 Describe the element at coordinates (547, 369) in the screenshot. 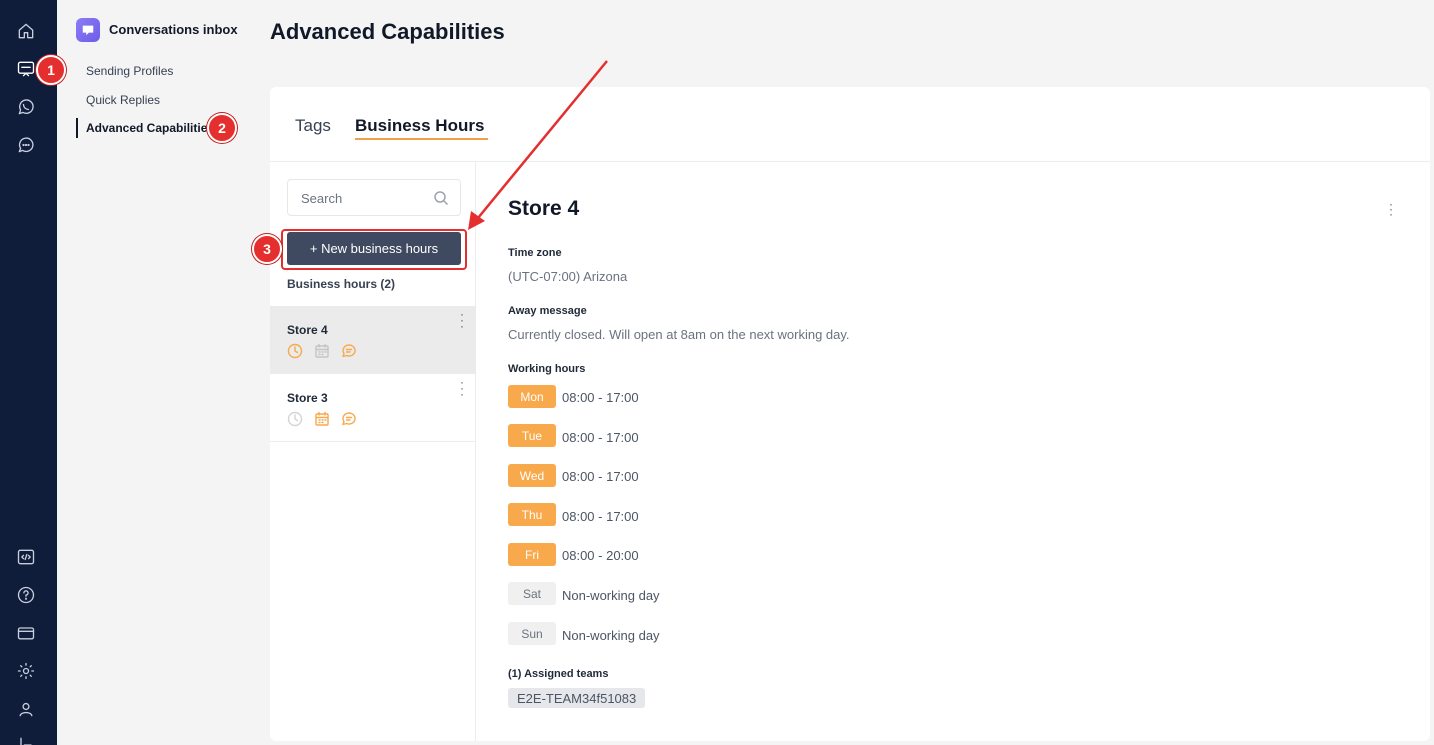

I see `working-hours-label: Working hours` at that location.